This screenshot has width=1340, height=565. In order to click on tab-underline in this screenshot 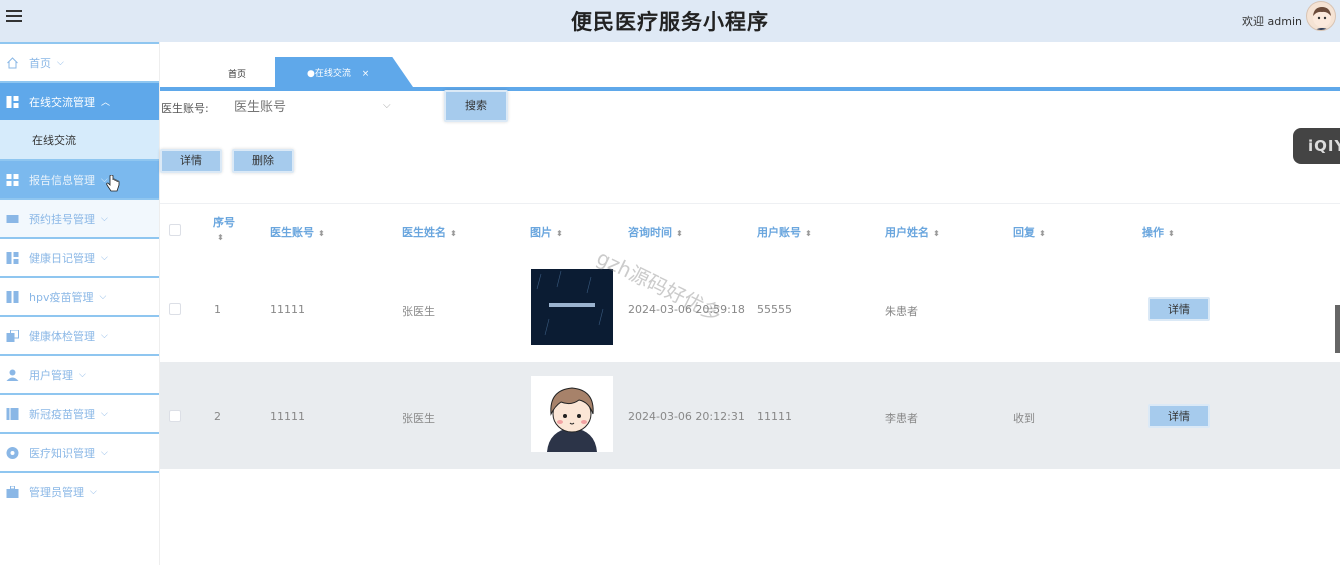, I will do `click(750, 89)`.